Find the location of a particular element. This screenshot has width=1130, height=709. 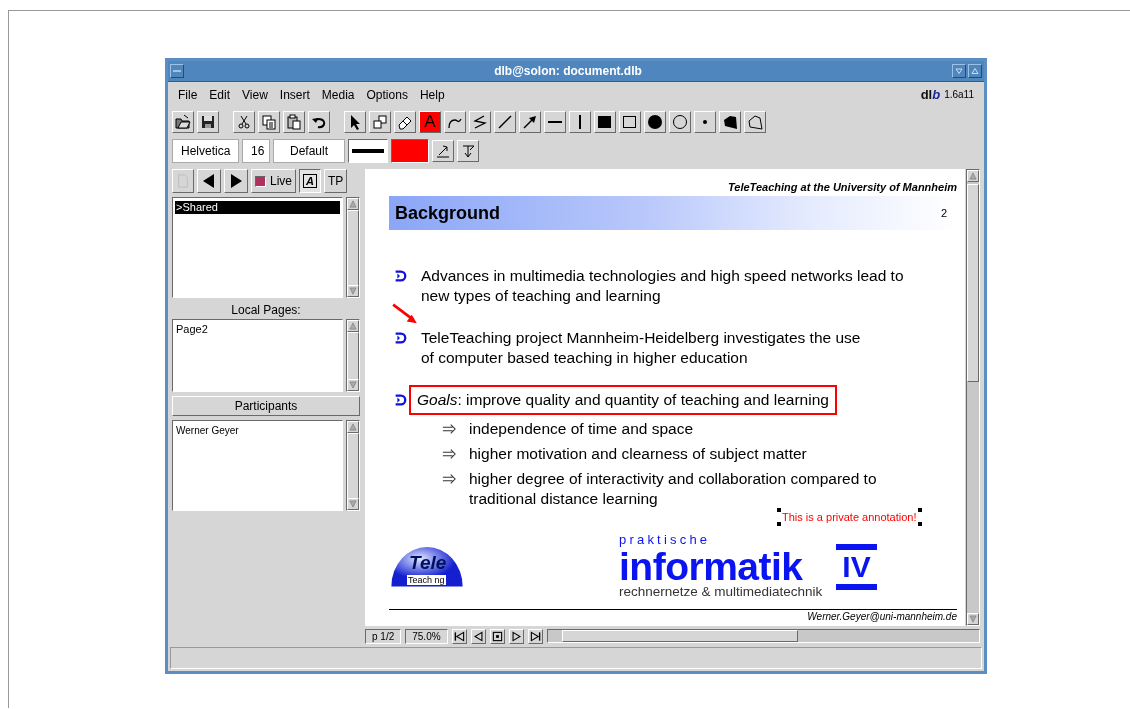

line-icon is located at coordinates (505, 121).